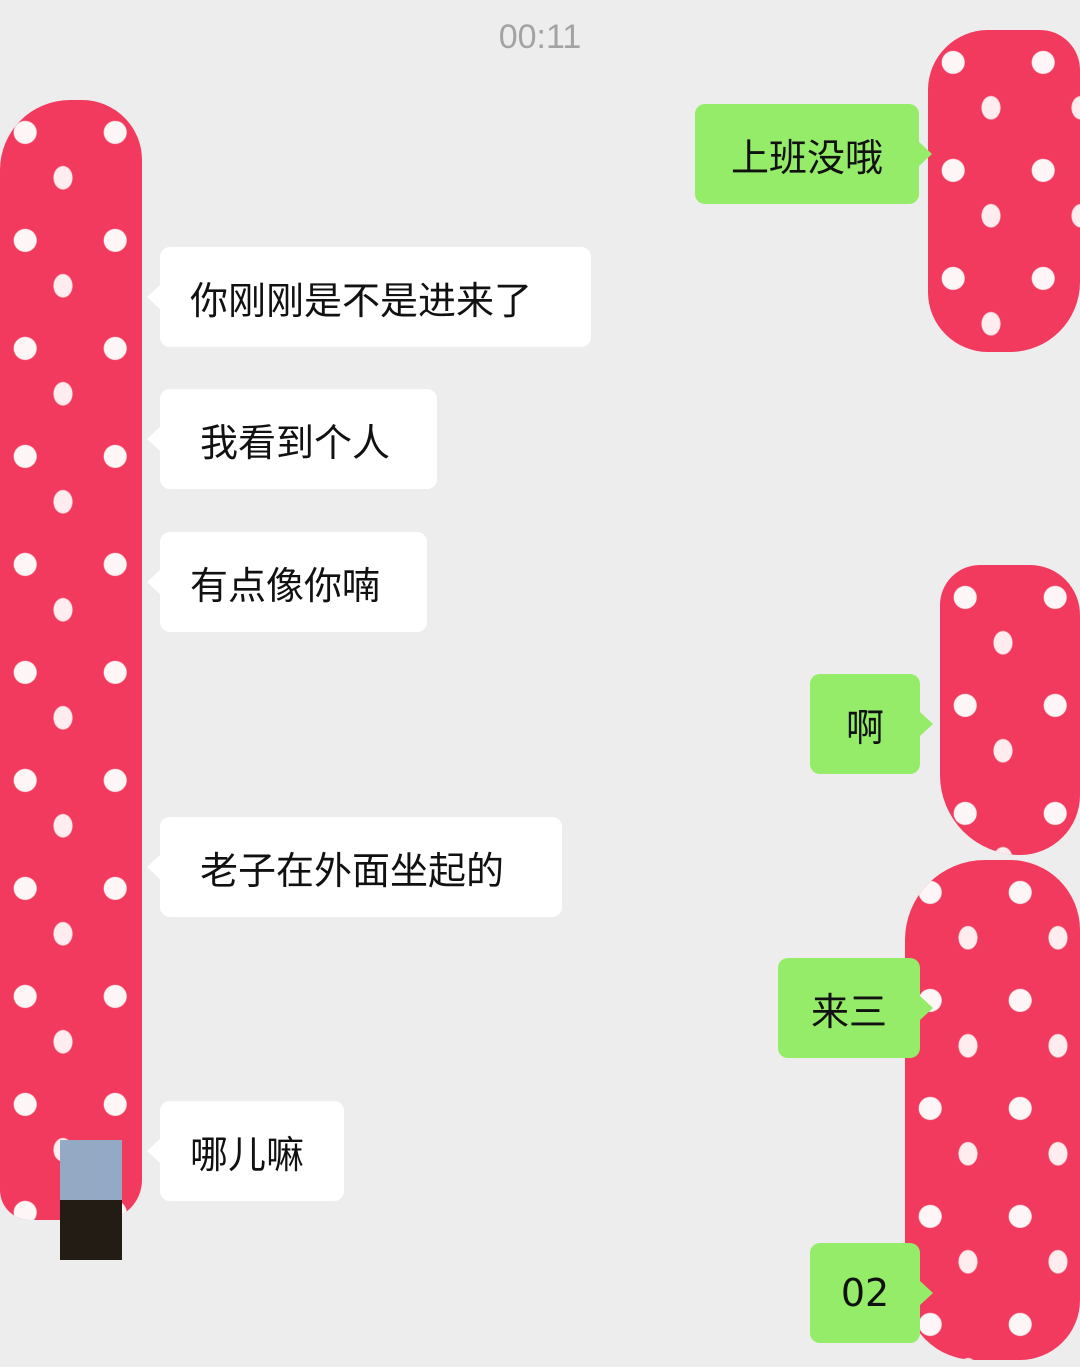  What do you see at coordinates (848, 1011) in the screenshot?
I see `message-text: 来三` at bounding box center [848, 1011].